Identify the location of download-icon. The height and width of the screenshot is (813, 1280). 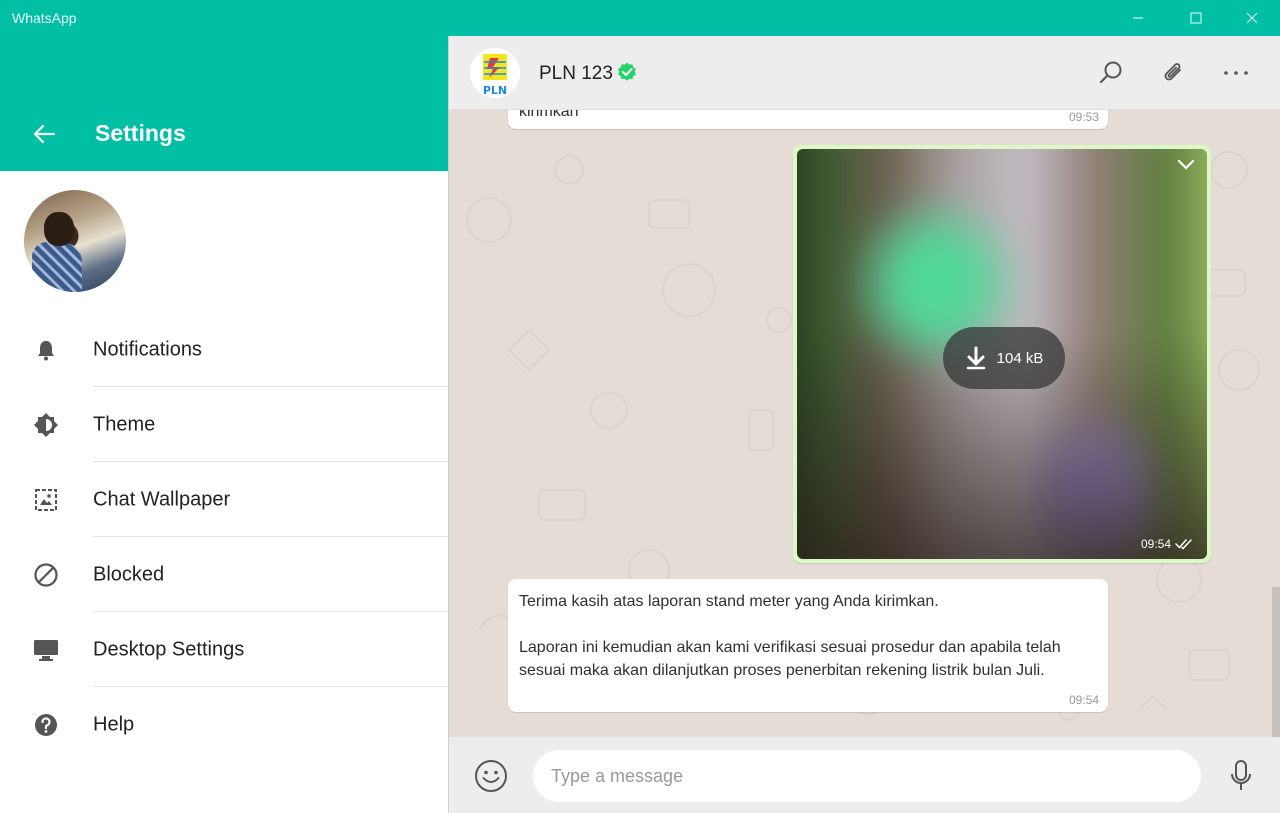
(975, 358).